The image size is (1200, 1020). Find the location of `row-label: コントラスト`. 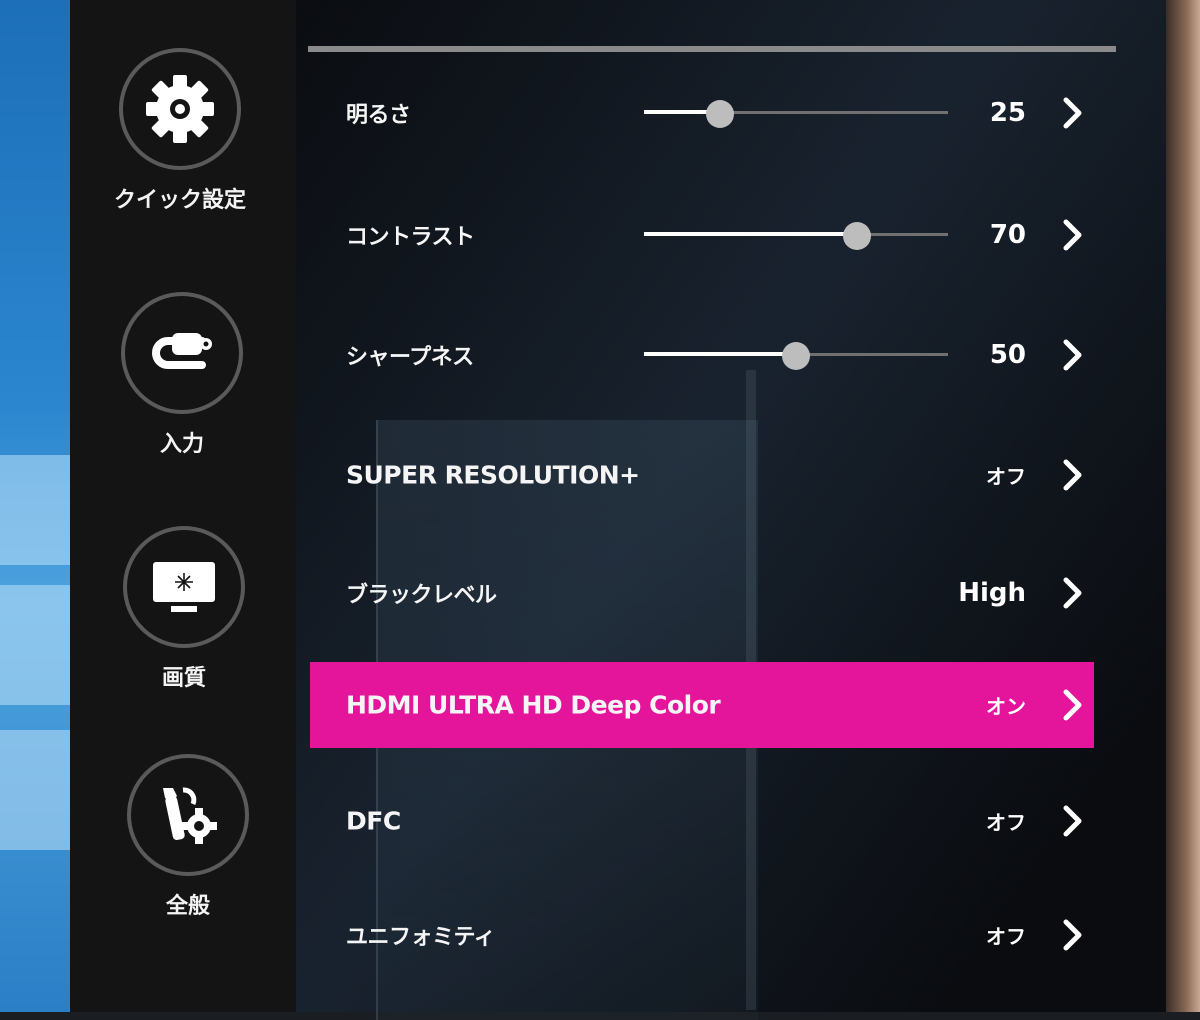

row-label: コントラスト is located at coordinates (410, 237).